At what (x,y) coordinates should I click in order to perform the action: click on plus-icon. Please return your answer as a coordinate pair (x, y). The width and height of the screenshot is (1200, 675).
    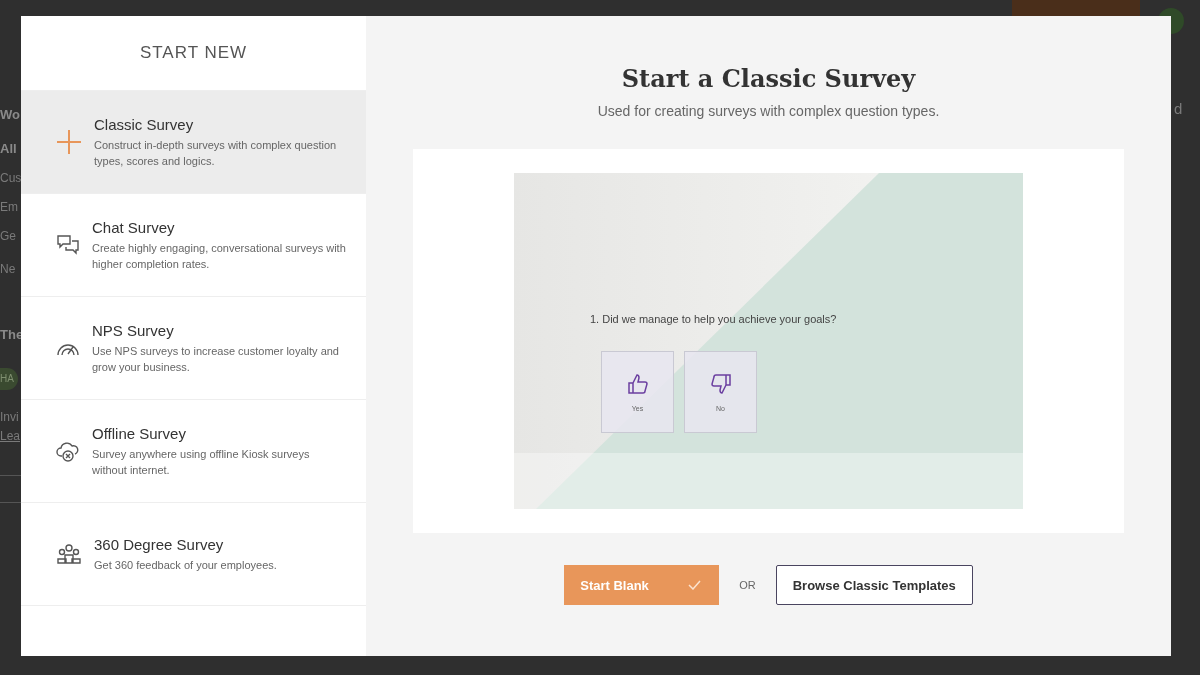
    Looking at the image, I should click on (69, 142).